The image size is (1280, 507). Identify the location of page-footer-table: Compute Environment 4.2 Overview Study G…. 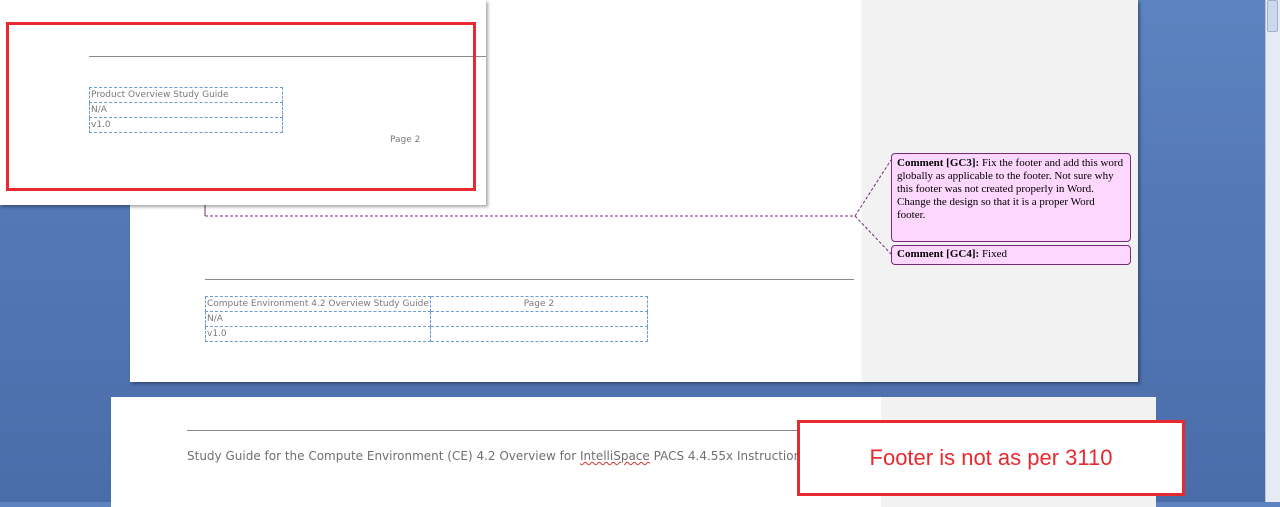
(427, 319).